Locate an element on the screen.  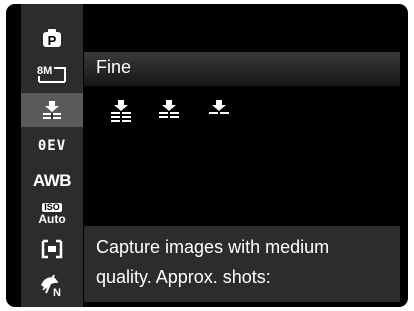
exposure-value-label: 0EV is located at coordinates (52, 146).